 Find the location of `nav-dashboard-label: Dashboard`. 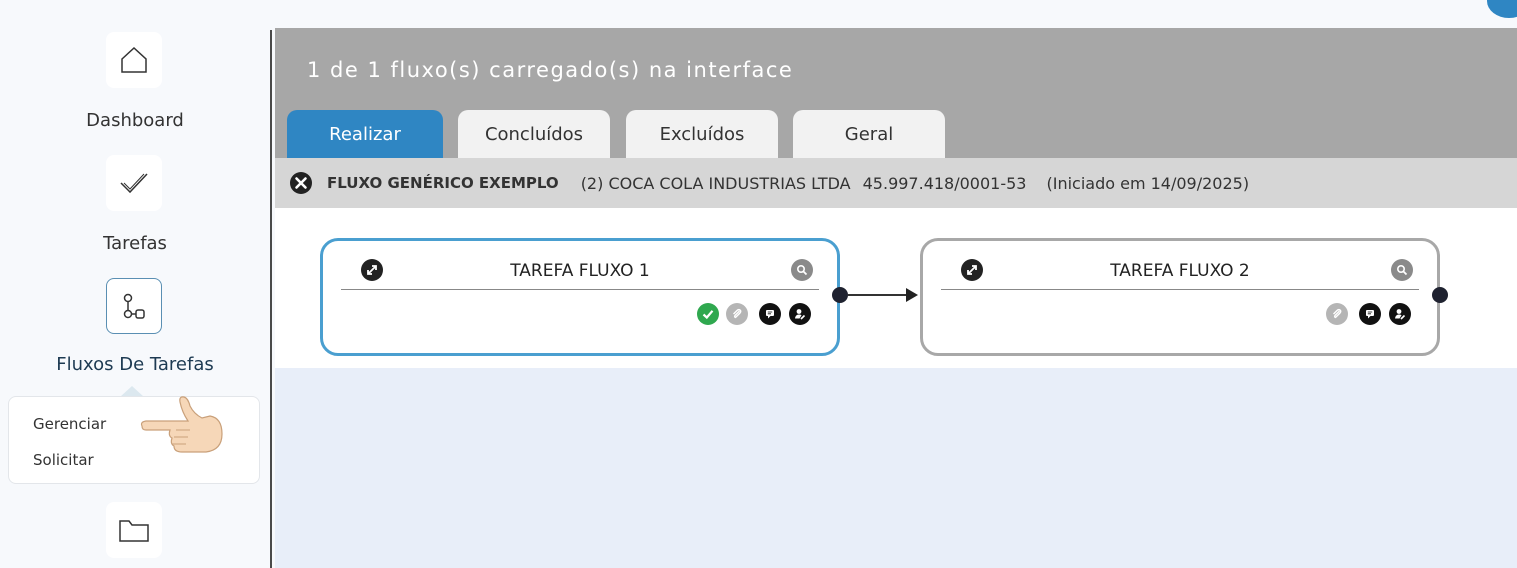

nav-dashboard-label: Dashboard is located at coordinates (135, 120).